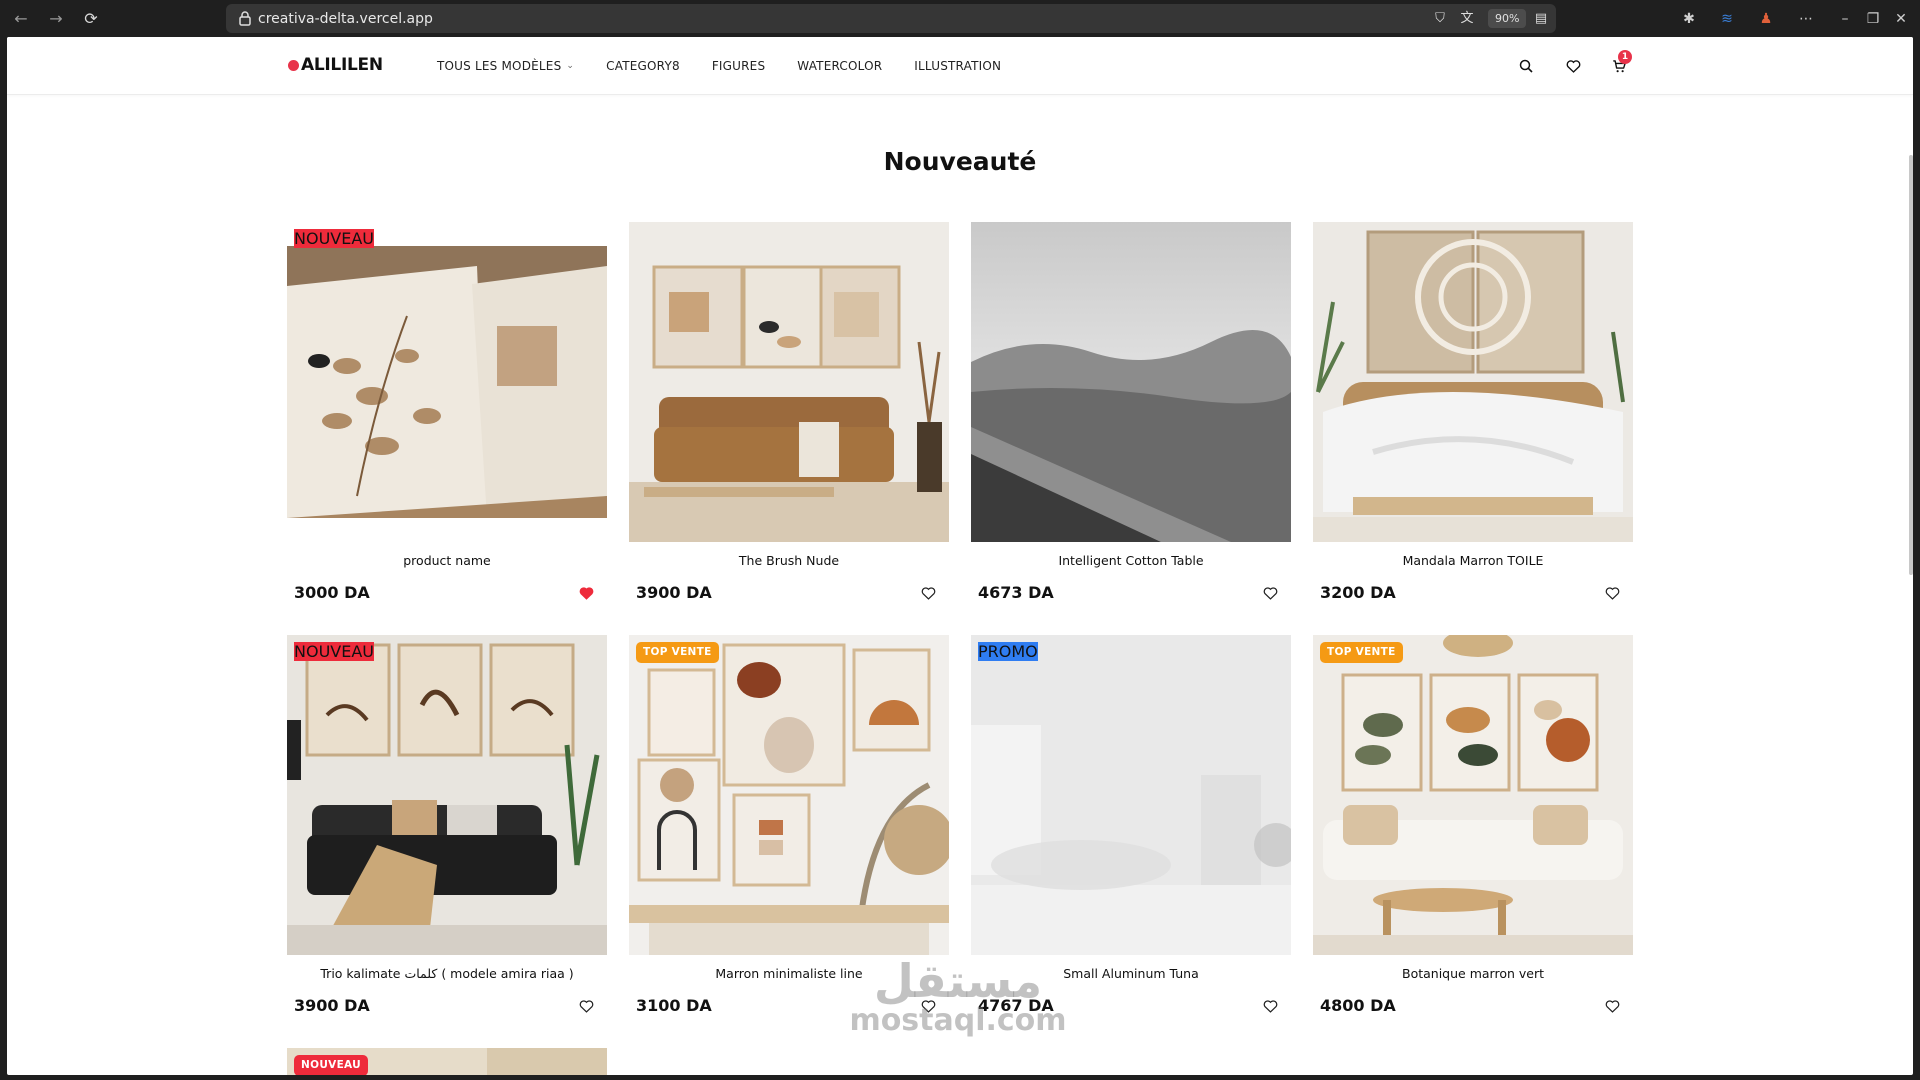 This screenshot has width=1920, height=1080. I want to click on zoom-level: 90%, so click(1507, 18).